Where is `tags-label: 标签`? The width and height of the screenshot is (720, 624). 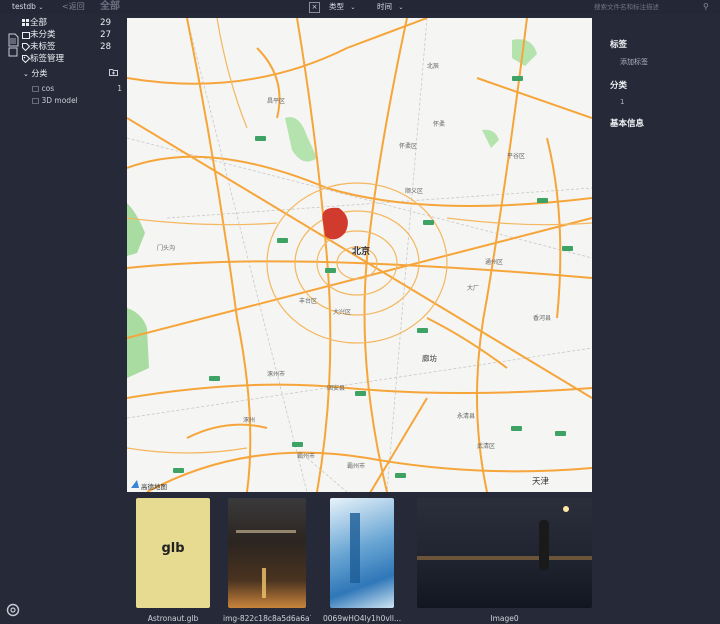
tags-label: 标签 is located at coordinates (619, 45).